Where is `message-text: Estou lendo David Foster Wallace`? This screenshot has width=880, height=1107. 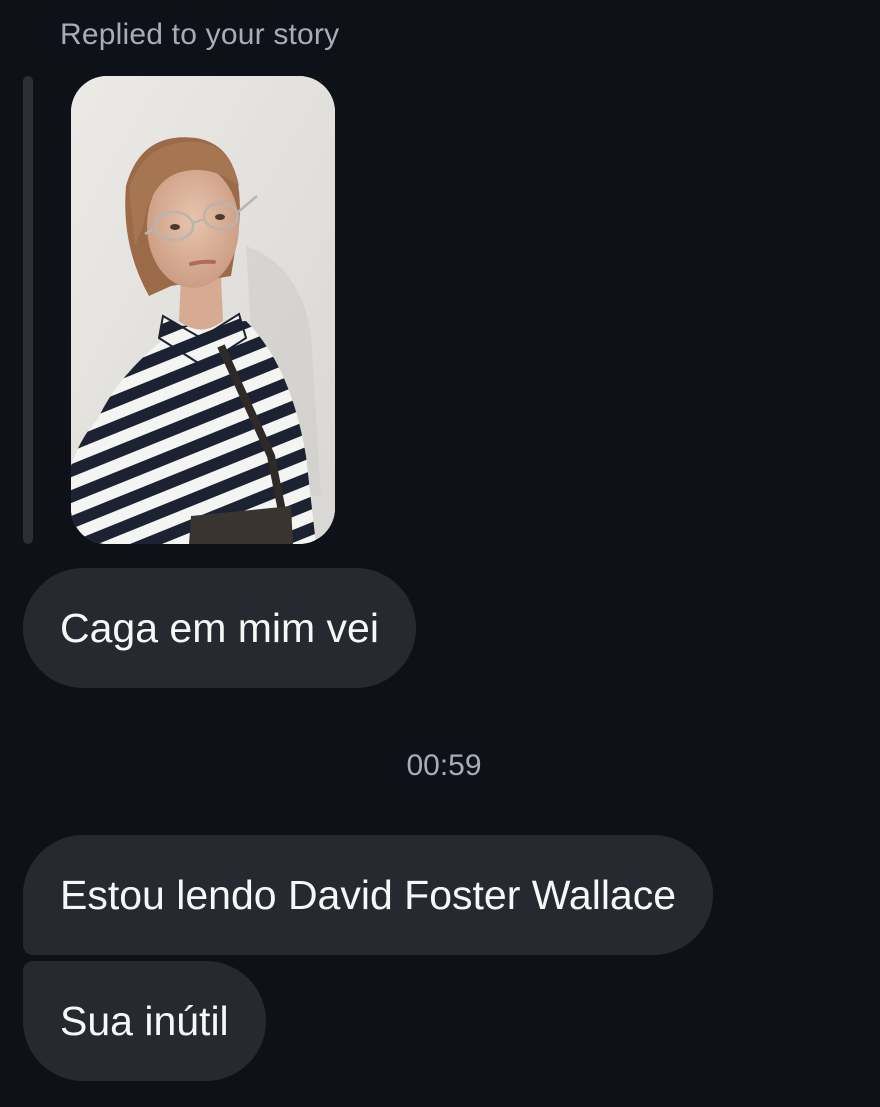
message-text: Estou lendo David Foster Wallace is located at coordinates (368, 894).